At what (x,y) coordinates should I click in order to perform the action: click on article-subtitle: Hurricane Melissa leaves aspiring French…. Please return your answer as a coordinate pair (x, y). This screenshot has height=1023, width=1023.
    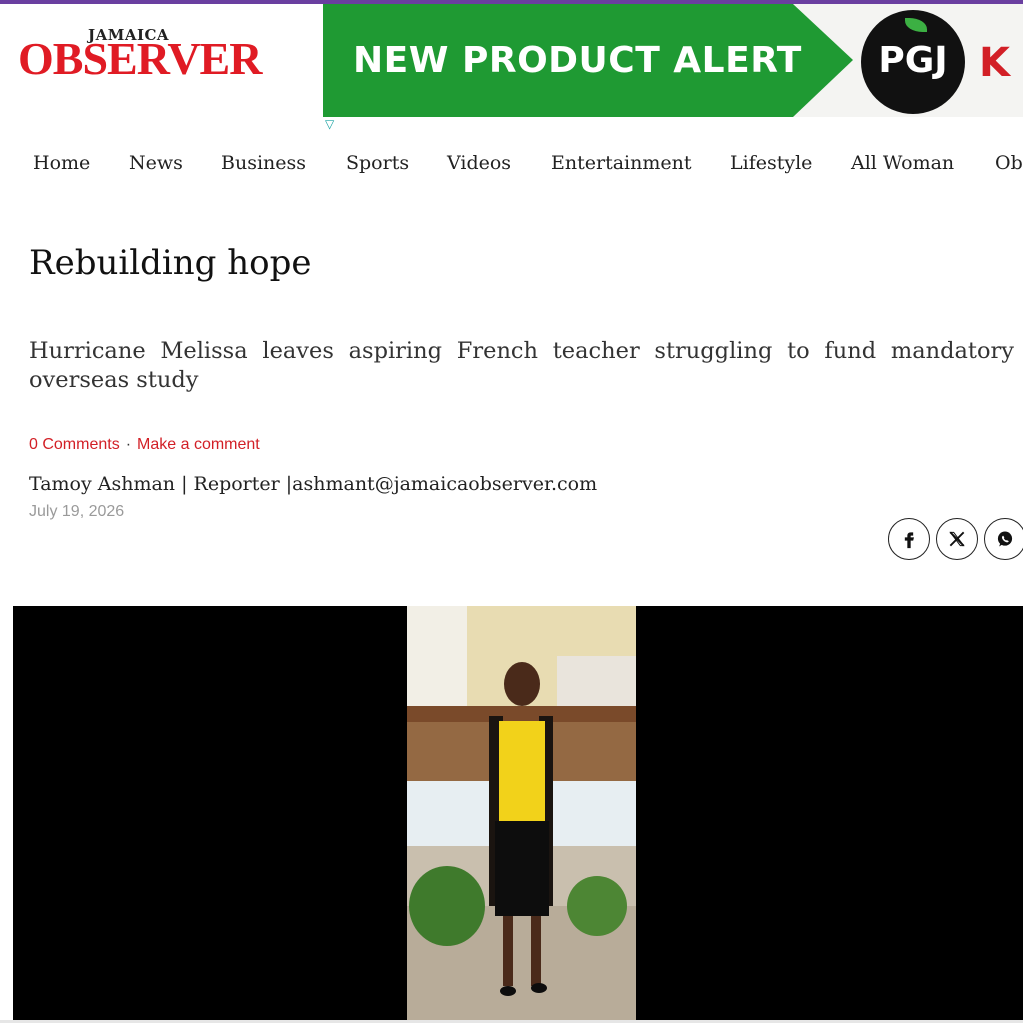
    Looking at the image, I should click on (521, 365).